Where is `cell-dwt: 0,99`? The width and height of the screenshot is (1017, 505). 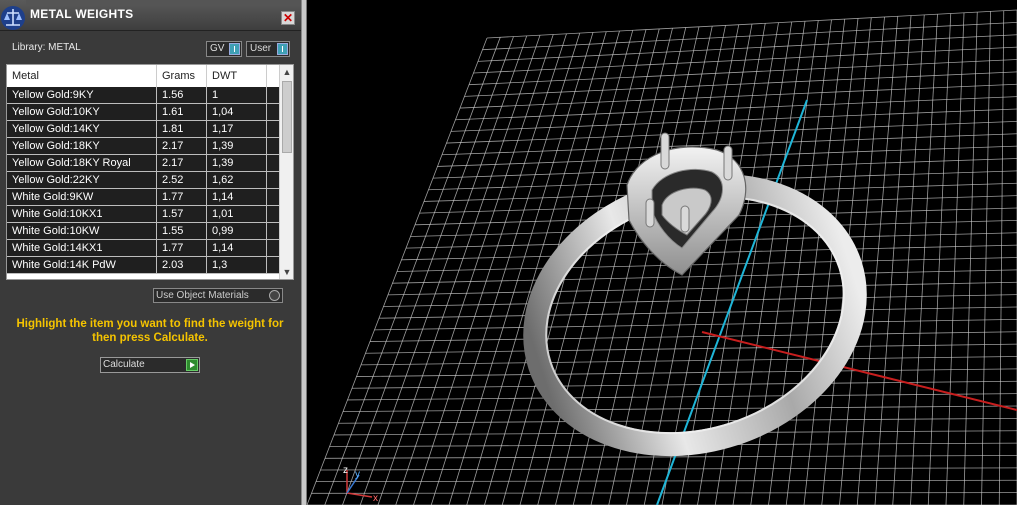 cell-dwt: 0,99 is located at coordinates (237, 231).